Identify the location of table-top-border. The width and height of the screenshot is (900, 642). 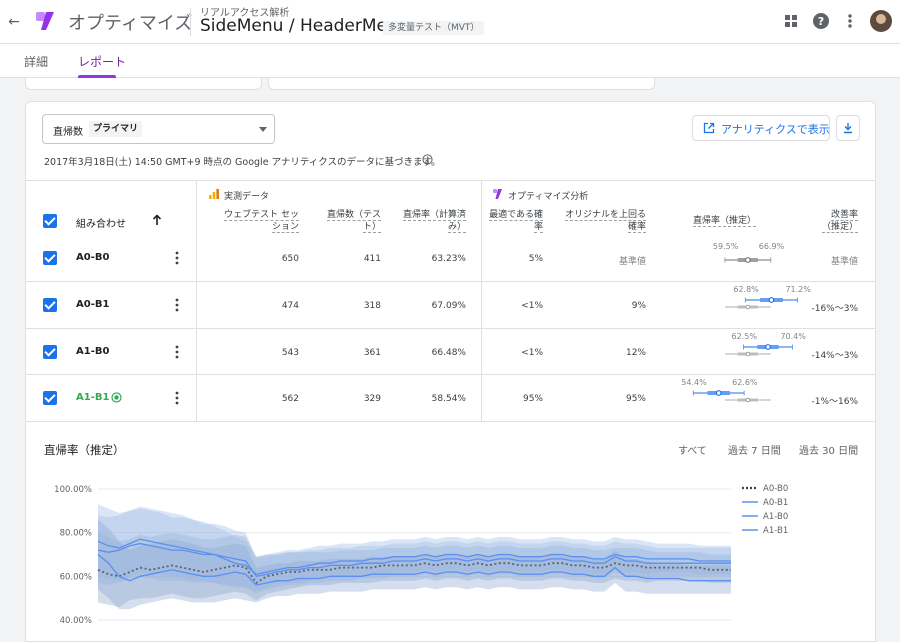
(450, 180).